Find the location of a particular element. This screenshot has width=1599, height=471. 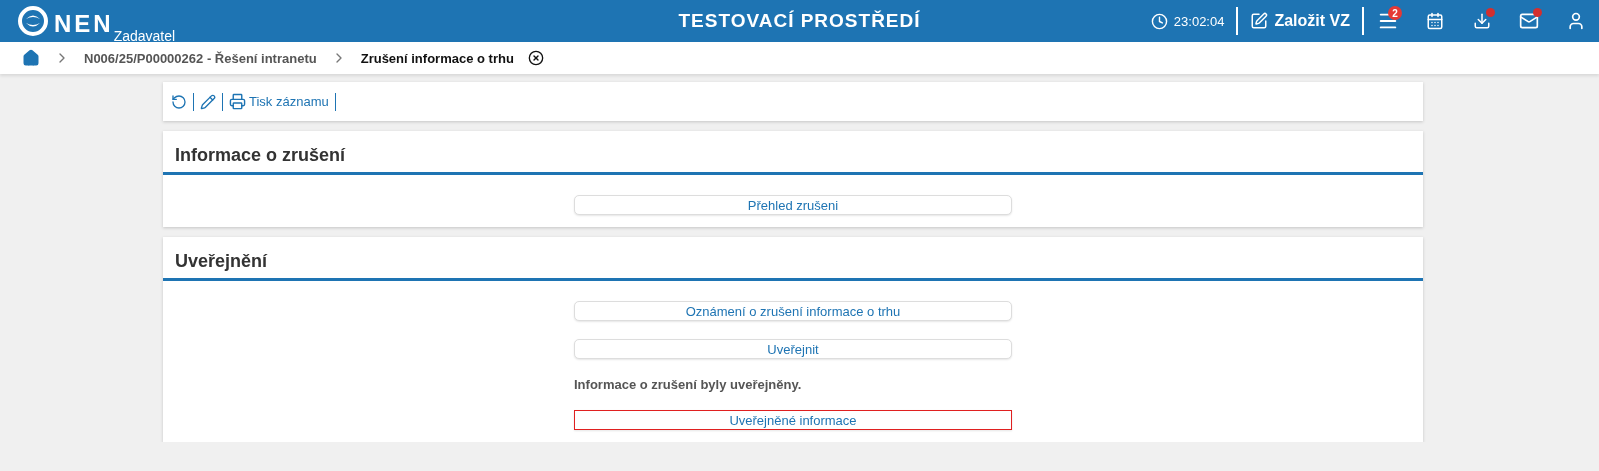

section-title: Informace o zrušení is located at coordinates (793, 153).